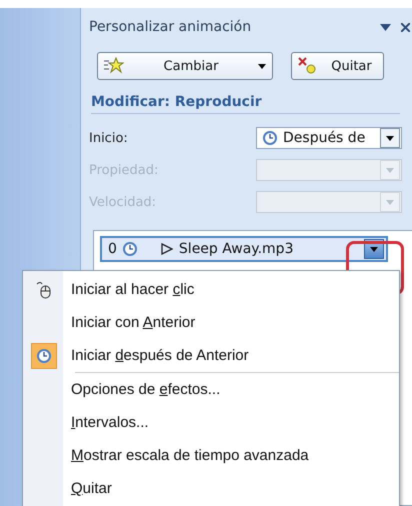  I want to click on menu-item-label: Mostrar escala de tiempo avanzada, so click(190, 455).